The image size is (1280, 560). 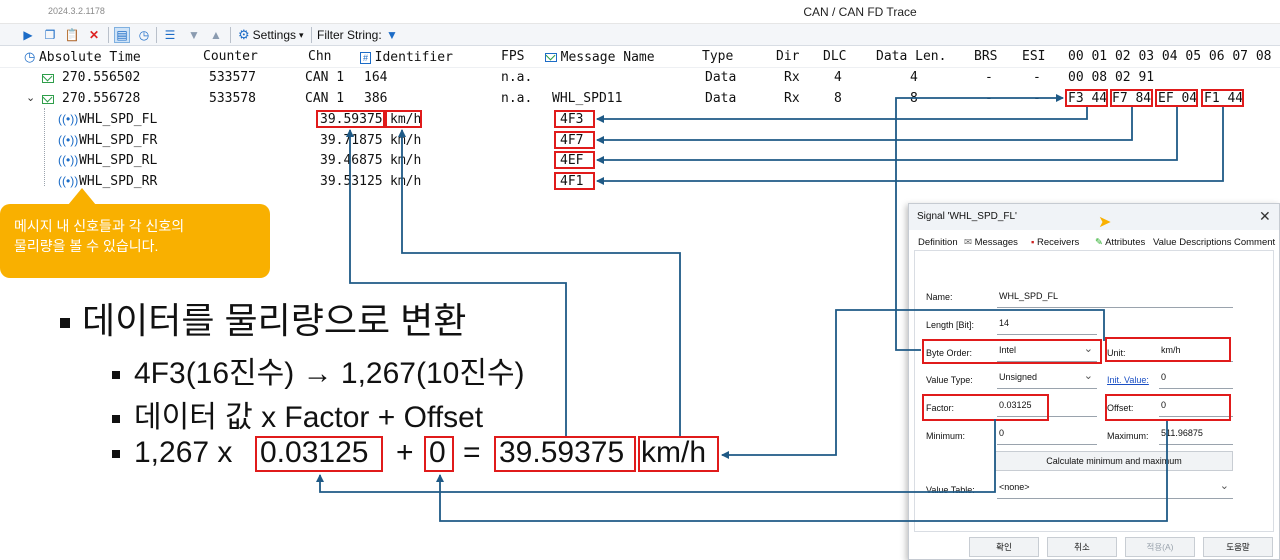 What do you see at coordinates (1196, 435) in the screenshot?
I see `maximum-field: 511.96875` at bounding box center [1196, 435].